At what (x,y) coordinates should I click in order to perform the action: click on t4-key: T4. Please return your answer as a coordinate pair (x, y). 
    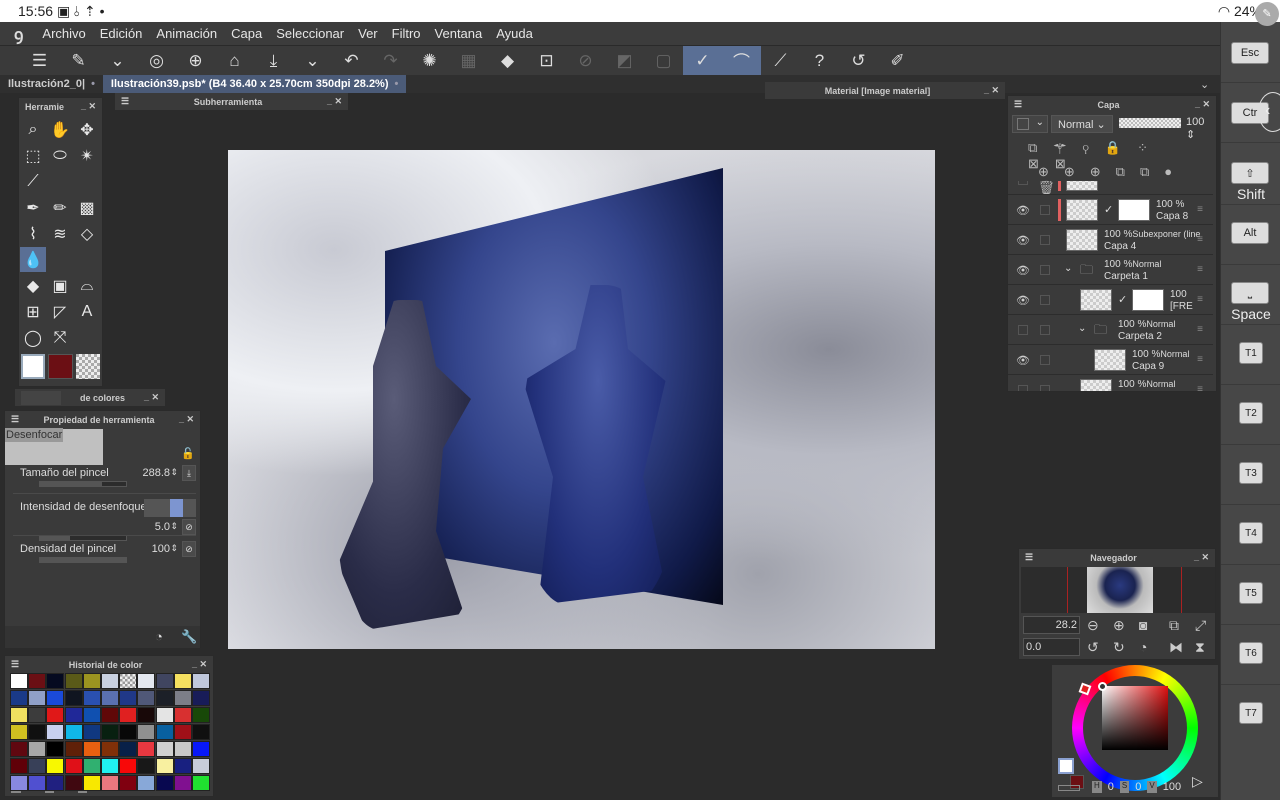
    Looking at the image, I should click on (1251, 533).